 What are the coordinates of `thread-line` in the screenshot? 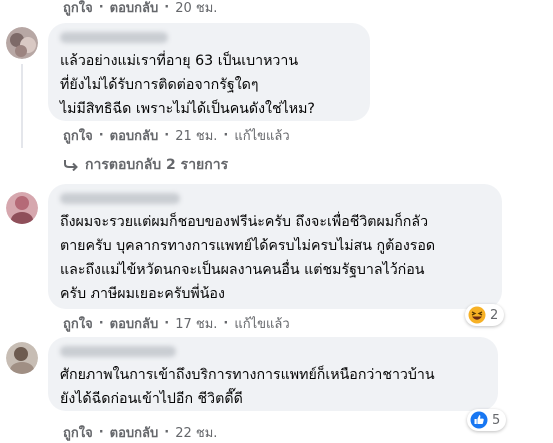 It's located at (22, 106).